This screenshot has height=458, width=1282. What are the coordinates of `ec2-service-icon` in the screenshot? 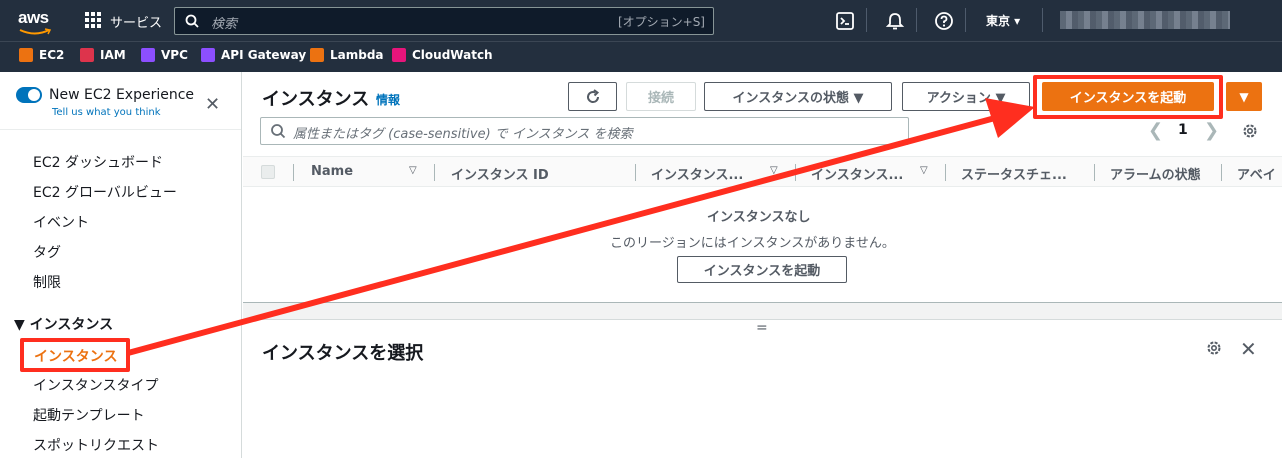 It's located at (26, 55).